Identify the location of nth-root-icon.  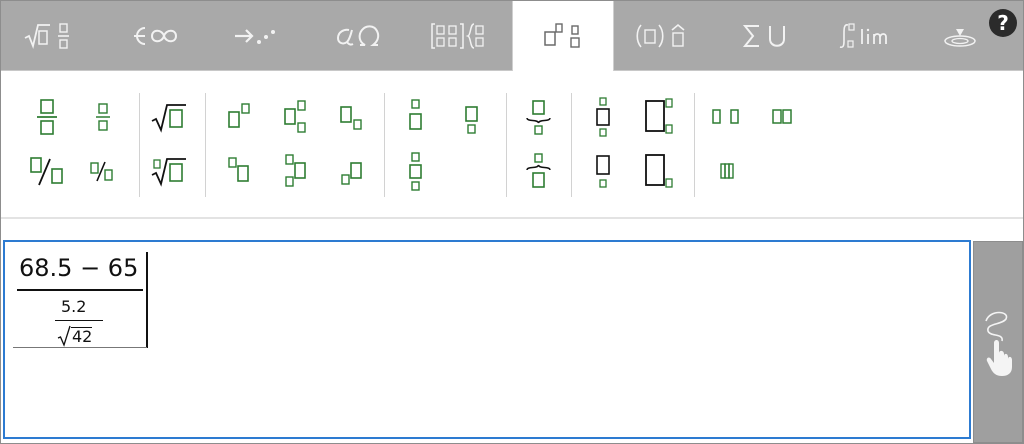
(168, 172).